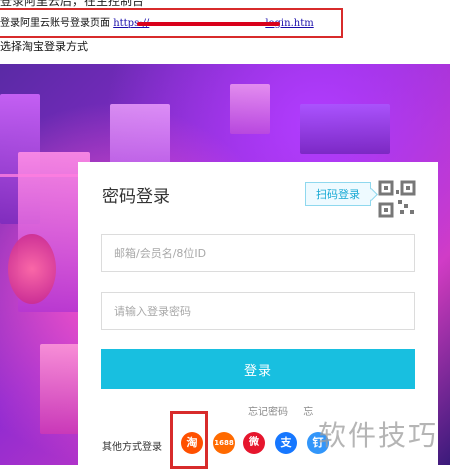 The height and width of the screenshot is (469, 450). I want to click on password-field, so click(258, 311).